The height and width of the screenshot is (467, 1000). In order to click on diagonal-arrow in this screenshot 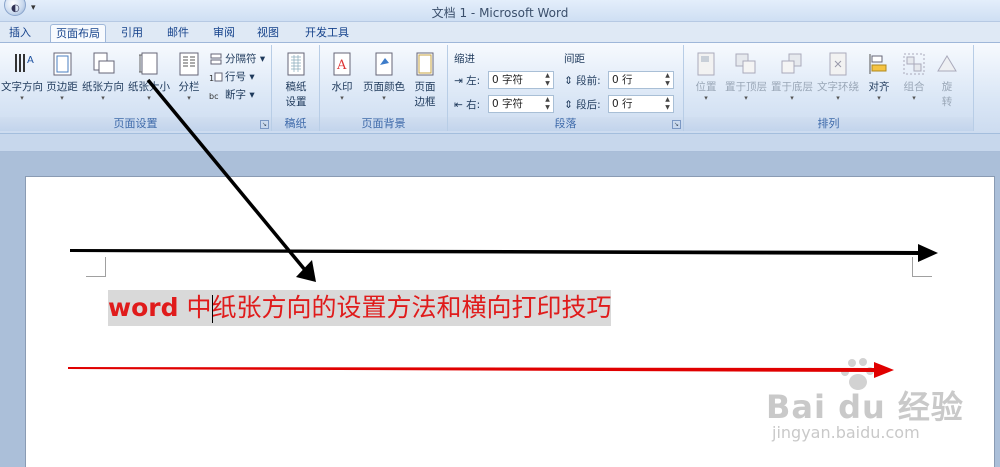, I will do `click(226, 175)`.